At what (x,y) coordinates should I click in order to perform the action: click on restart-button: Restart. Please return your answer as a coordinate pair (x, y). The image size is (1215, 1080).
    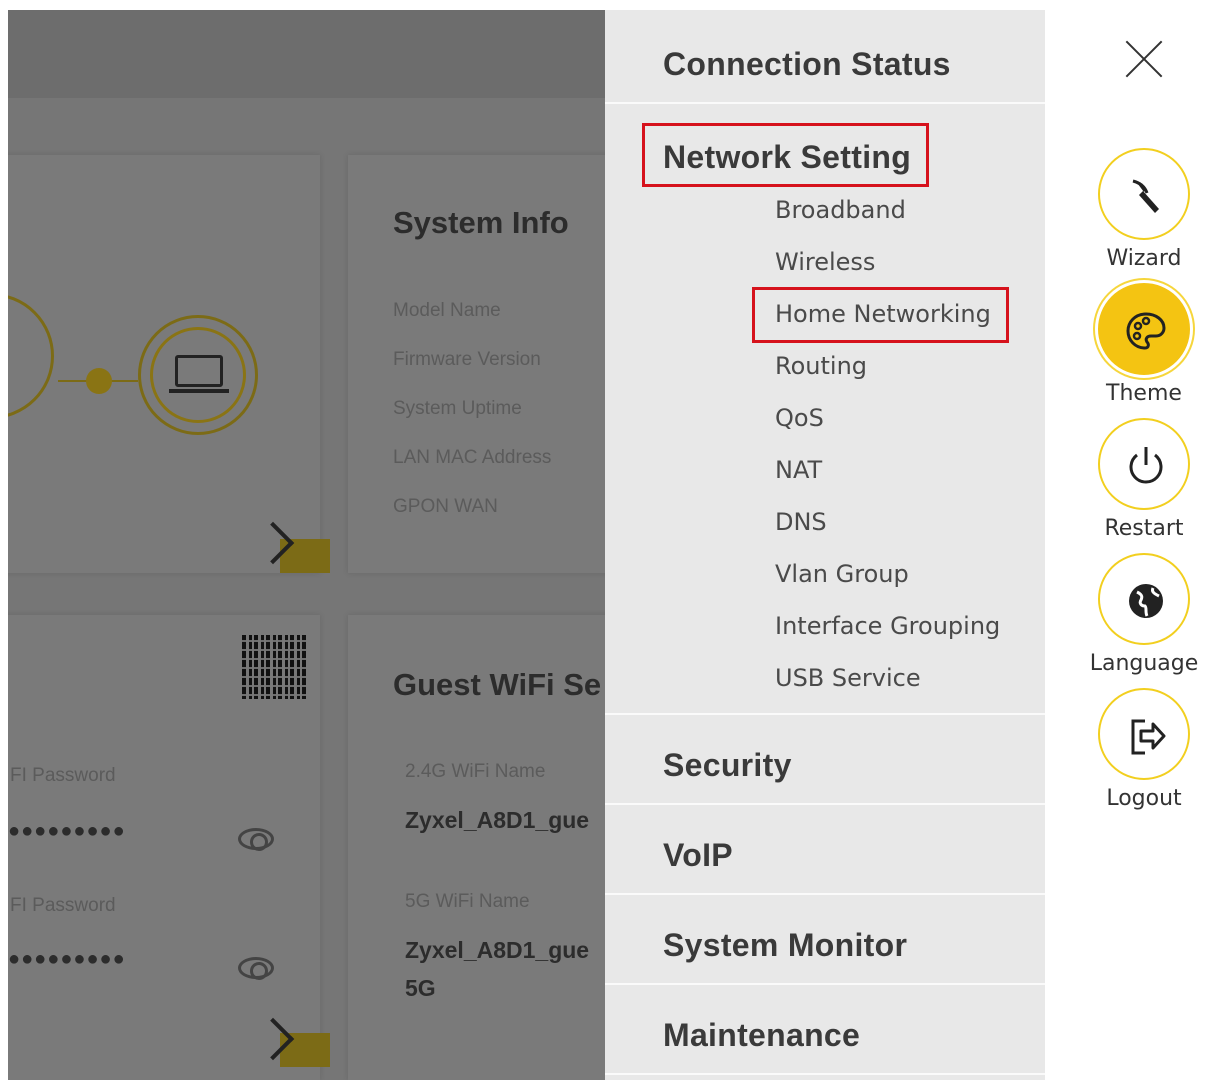
    Looking at the image, I should click on (1141, 484).